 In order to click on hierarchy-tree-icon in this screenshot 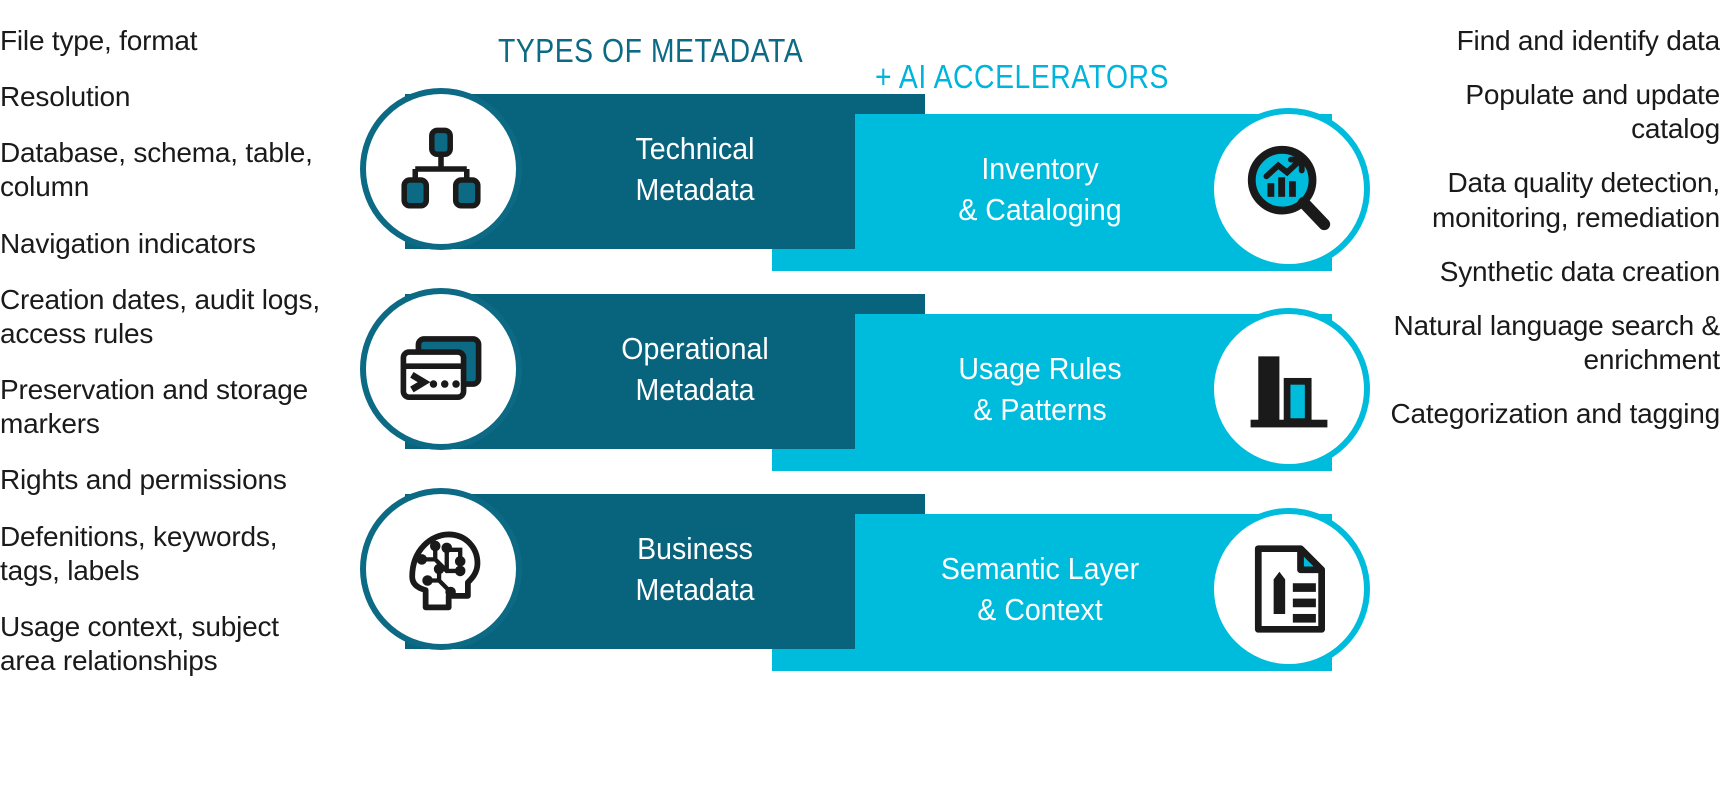, I will do `click(441, 169)`.